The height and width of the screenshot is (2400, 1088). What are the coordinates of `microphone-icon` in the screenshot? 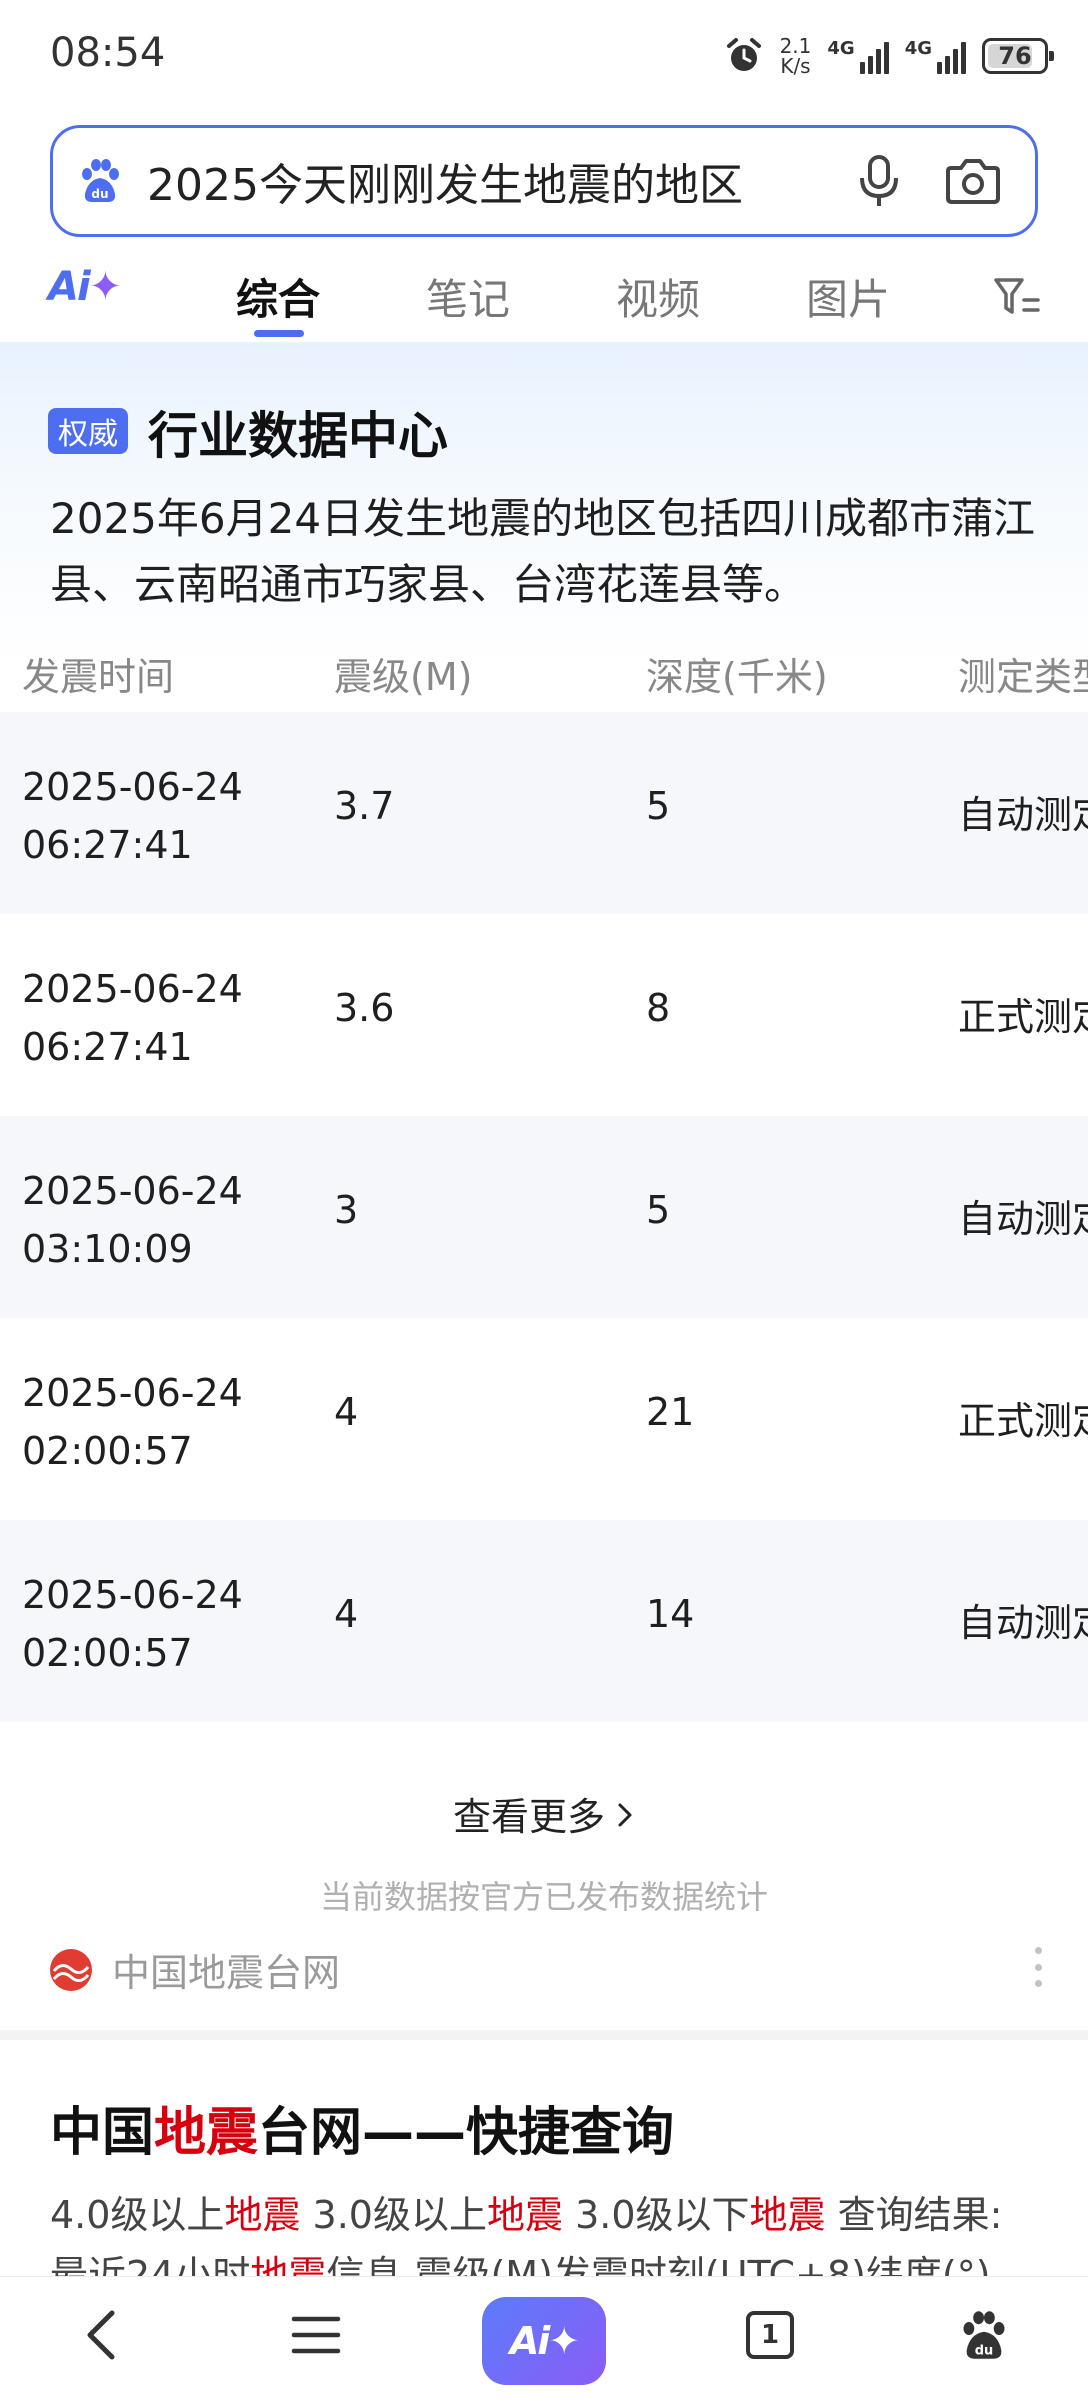 It's located at (879, 180).